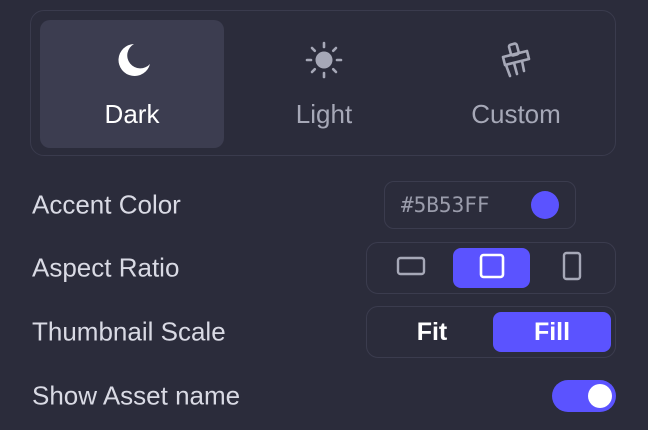 This screenshot has width=648, height=430. Describe the element at coordinates (132, 84) in the screenshot. I see `theme-option-dark: Dark` at that location.